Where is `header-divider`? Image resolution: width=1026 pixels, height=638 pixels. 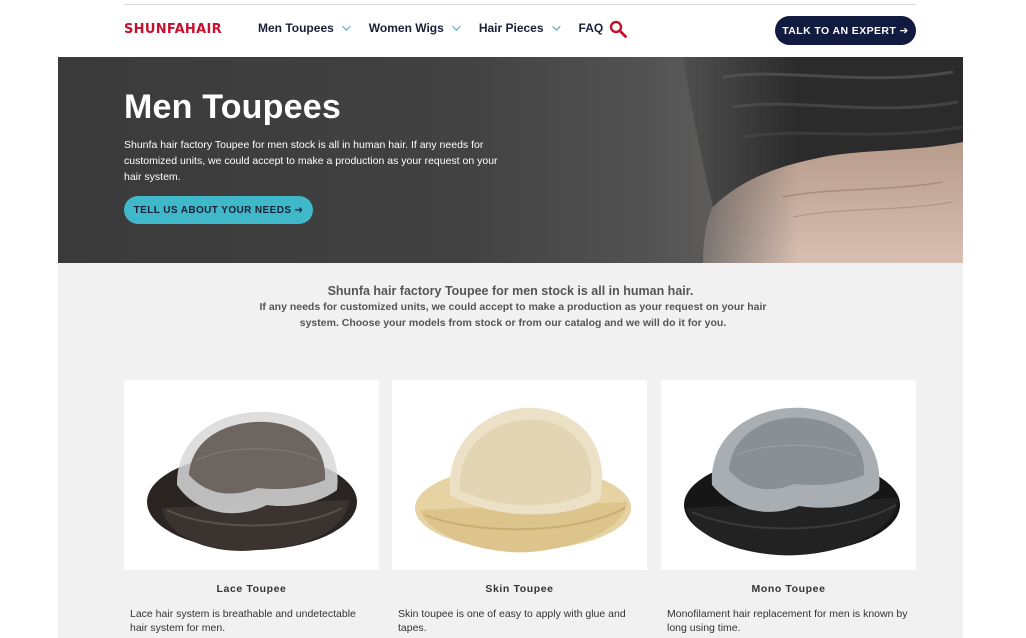
header-divider is located at coordinates (520, 4).